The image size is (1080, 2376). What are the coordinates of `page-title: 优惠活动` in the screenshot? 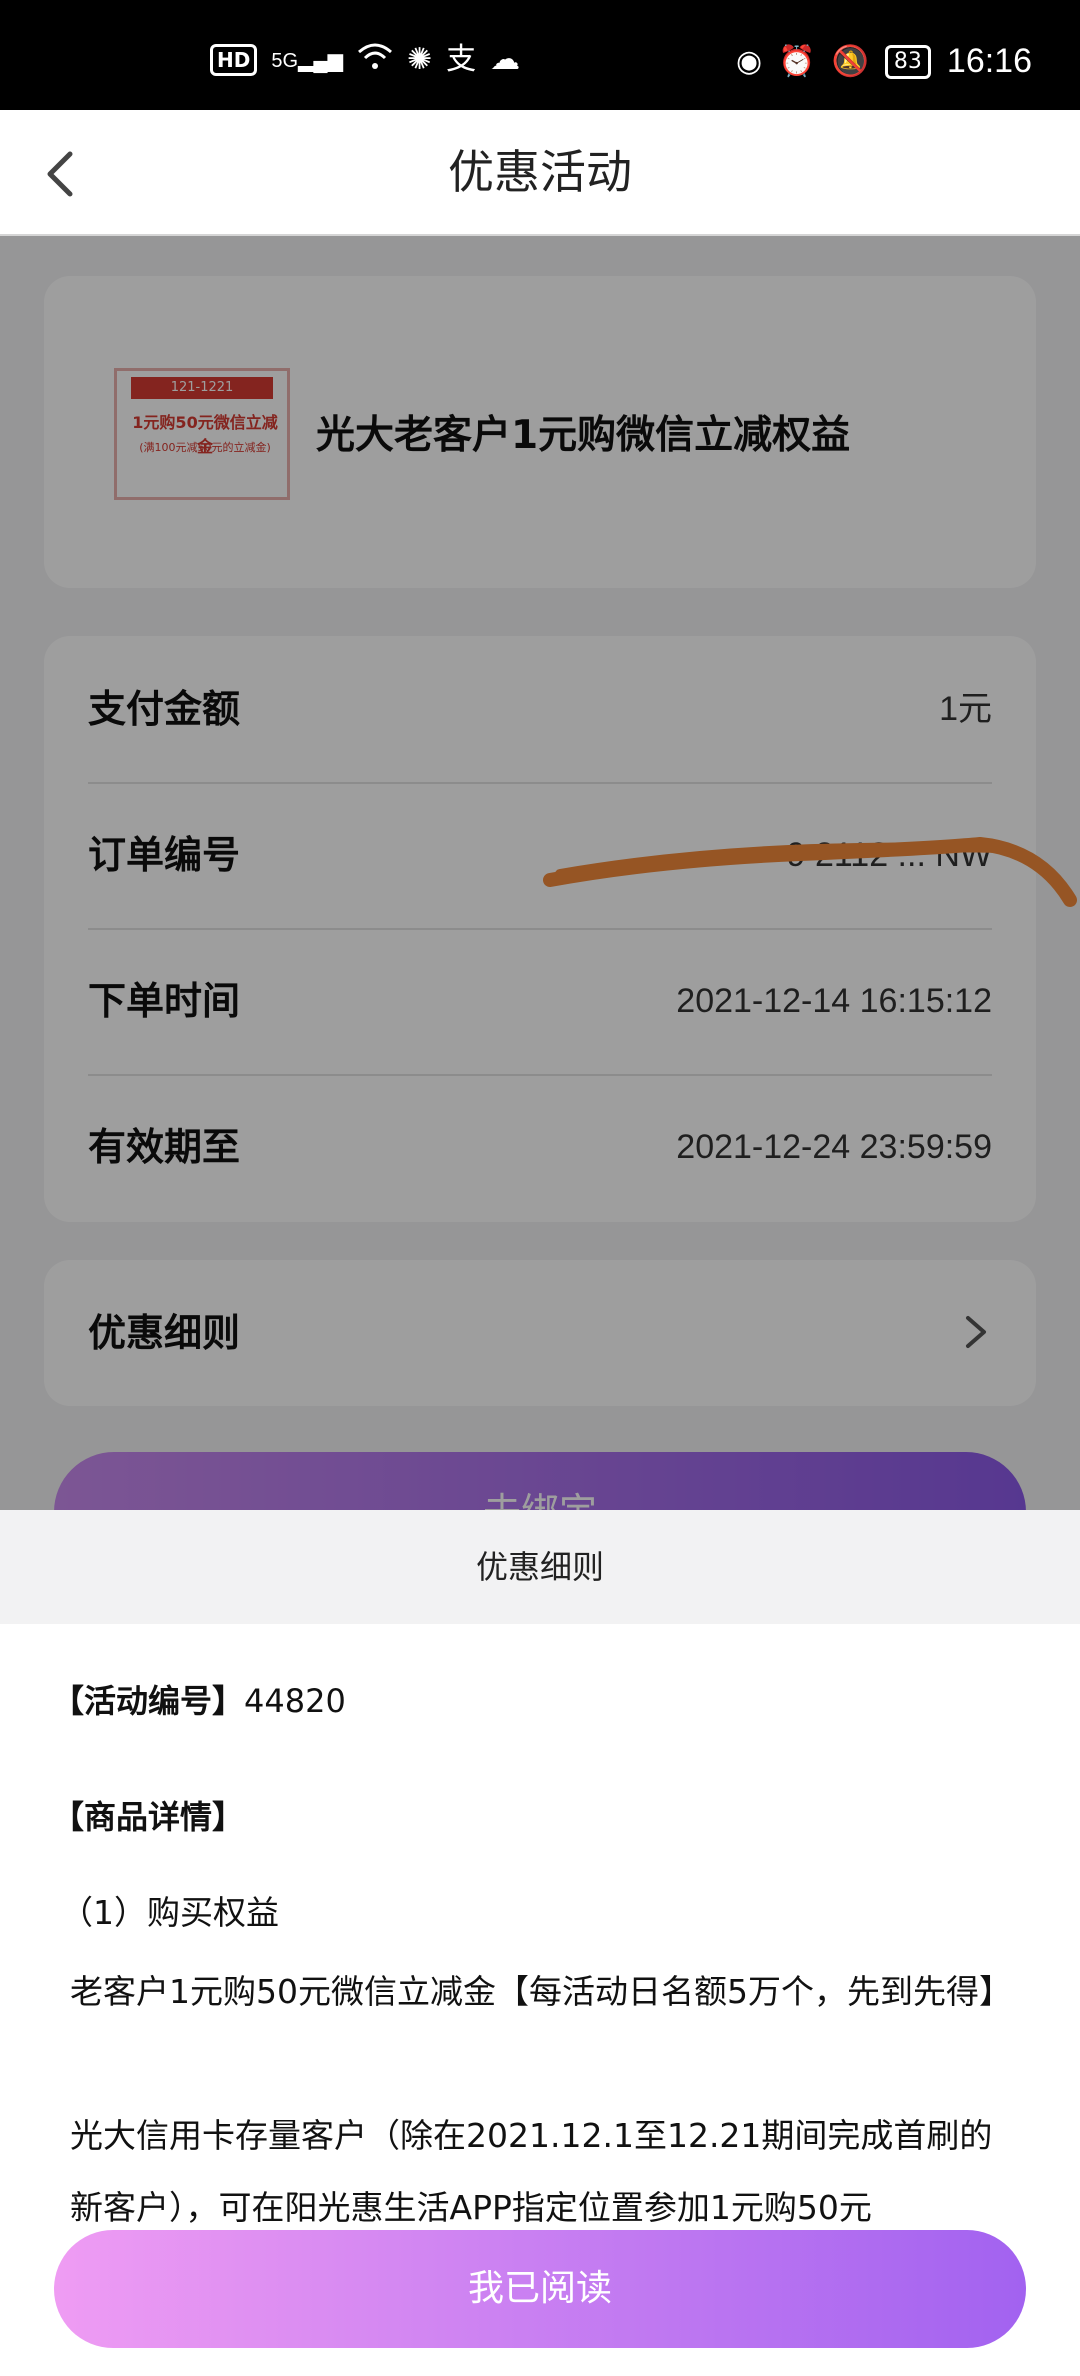 It's located at (540, 172).